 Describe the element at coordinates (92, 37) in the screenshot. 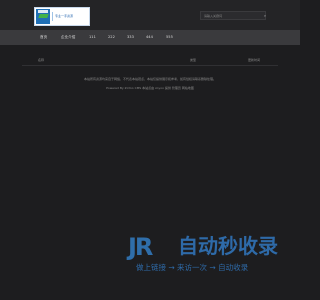

I see `nav-item-111: 111` at that location.